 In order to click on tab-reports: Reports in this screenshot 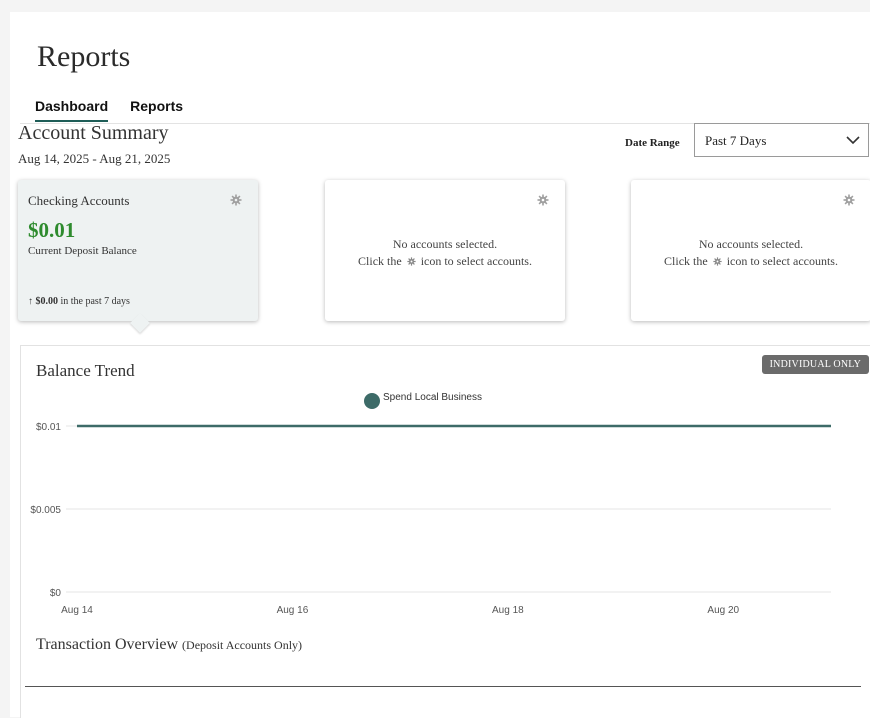, I will do `click(156, 109)`.